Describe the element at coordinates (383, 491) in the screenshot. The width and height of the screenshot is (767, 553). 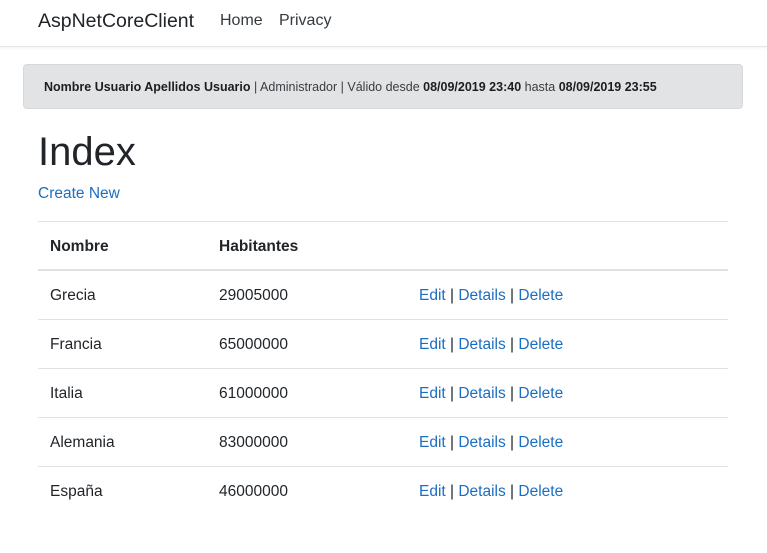
I see `table-row: España 46000000 Edit | Details | Delete` at that location.